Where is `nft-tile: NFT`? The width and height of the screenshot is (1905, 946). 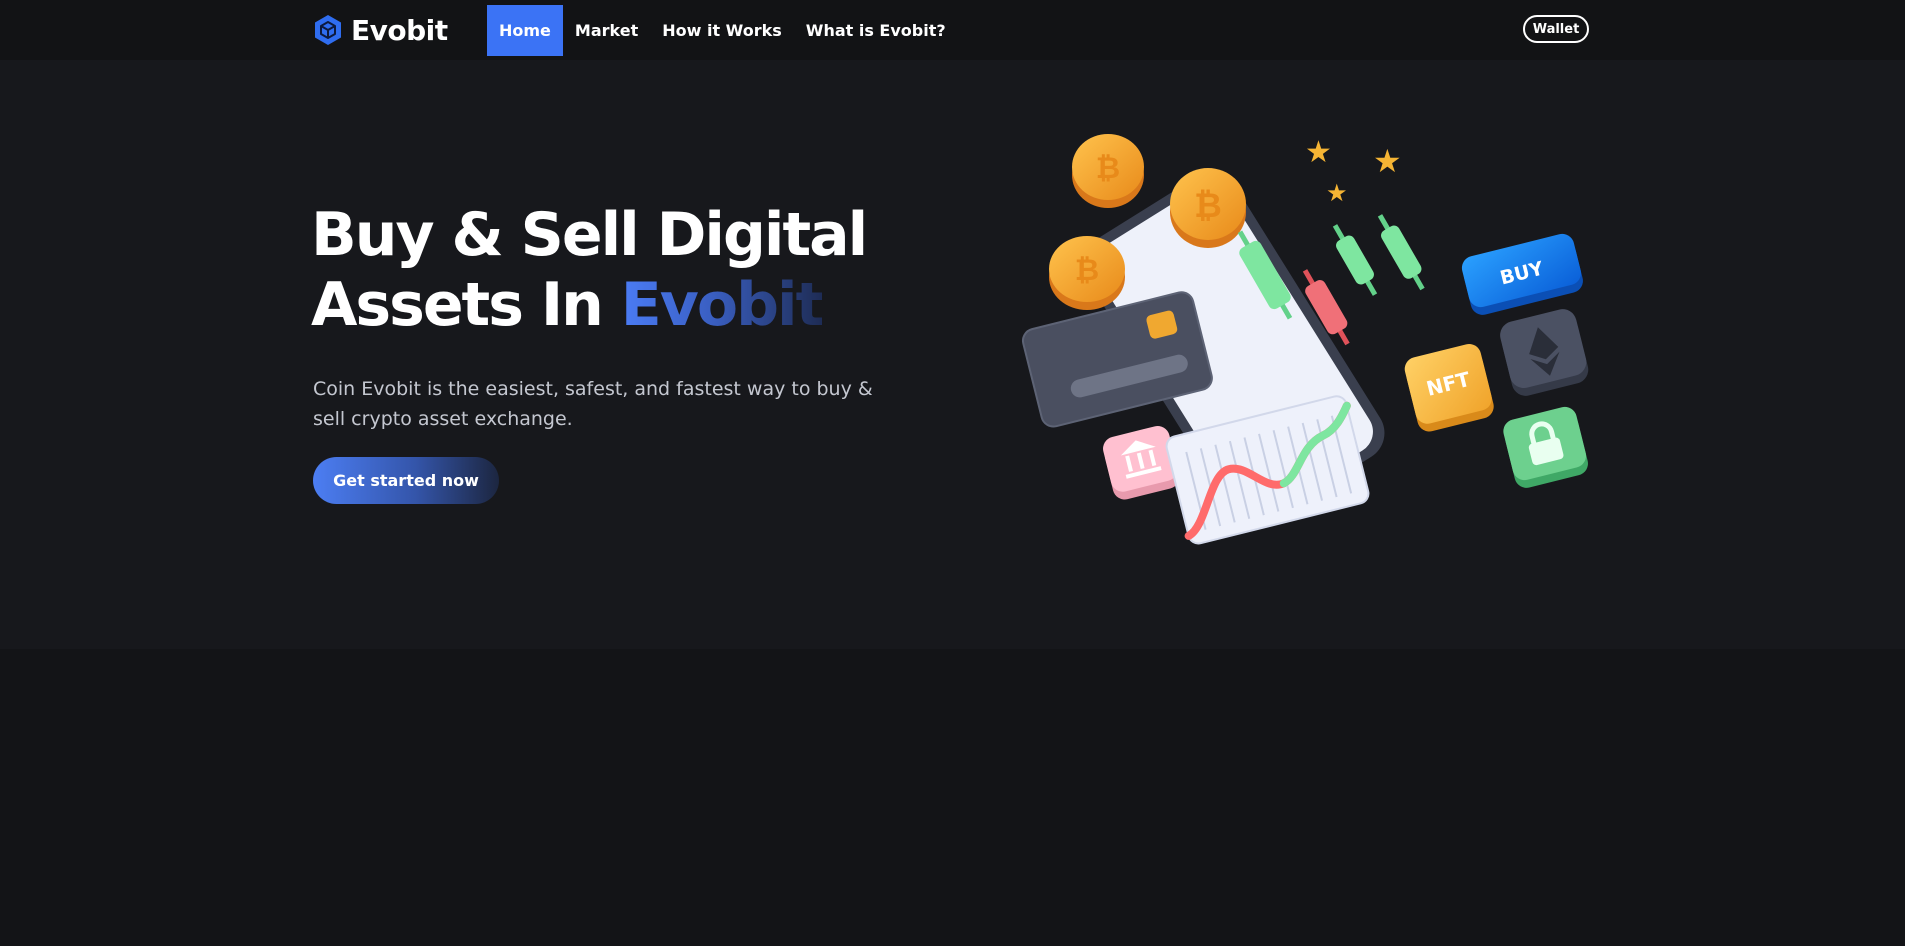
nft-tile: NFT is located at coordinates (1449, 387).